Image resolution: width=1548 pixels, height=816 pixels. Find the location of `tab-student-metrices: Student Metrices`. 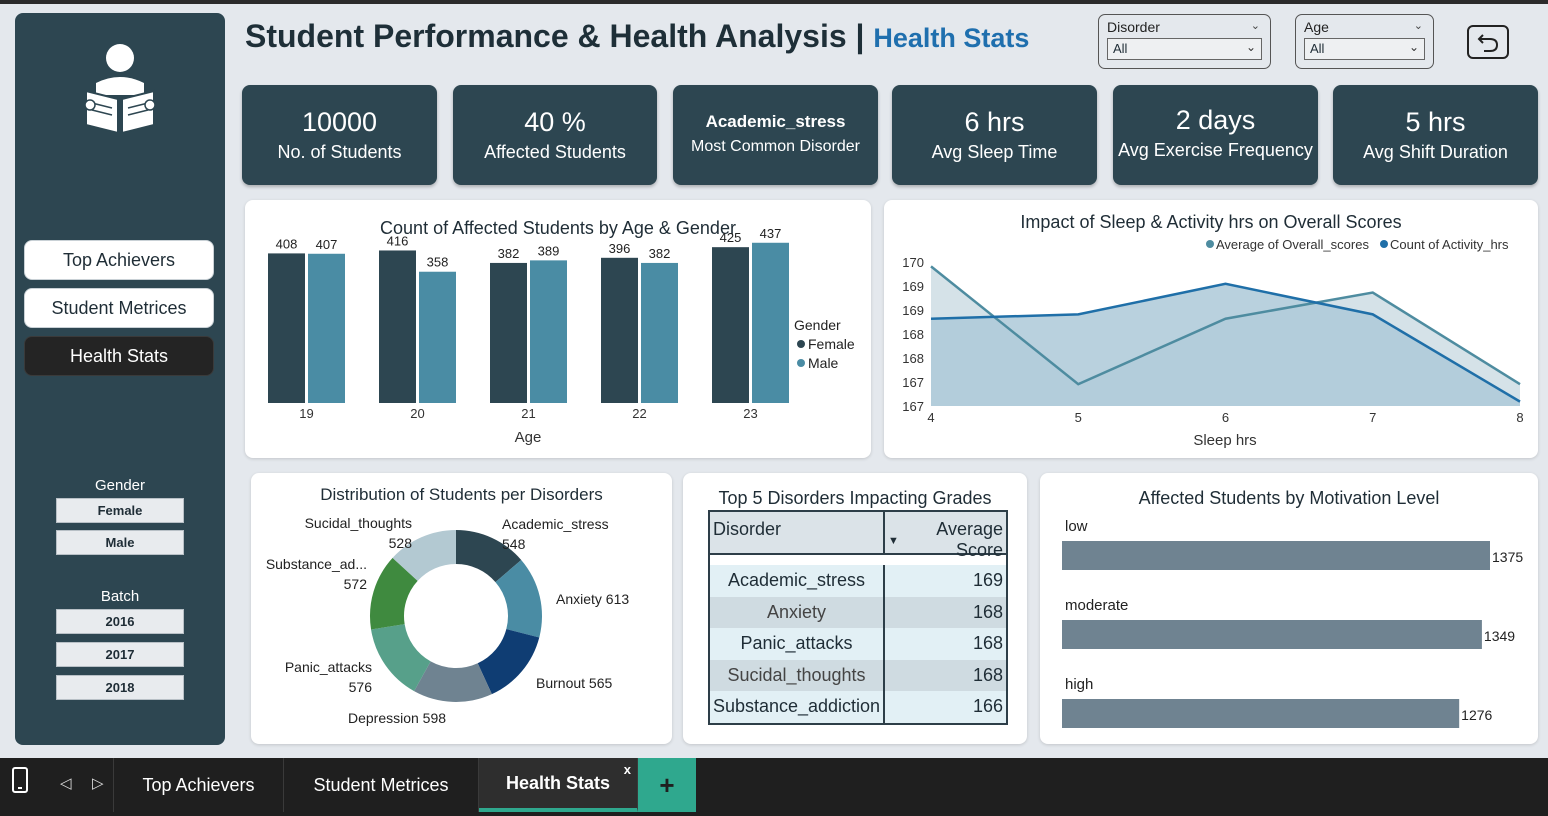

tab-student-metrices: Student Metrices is located at coordinates (381, 785).